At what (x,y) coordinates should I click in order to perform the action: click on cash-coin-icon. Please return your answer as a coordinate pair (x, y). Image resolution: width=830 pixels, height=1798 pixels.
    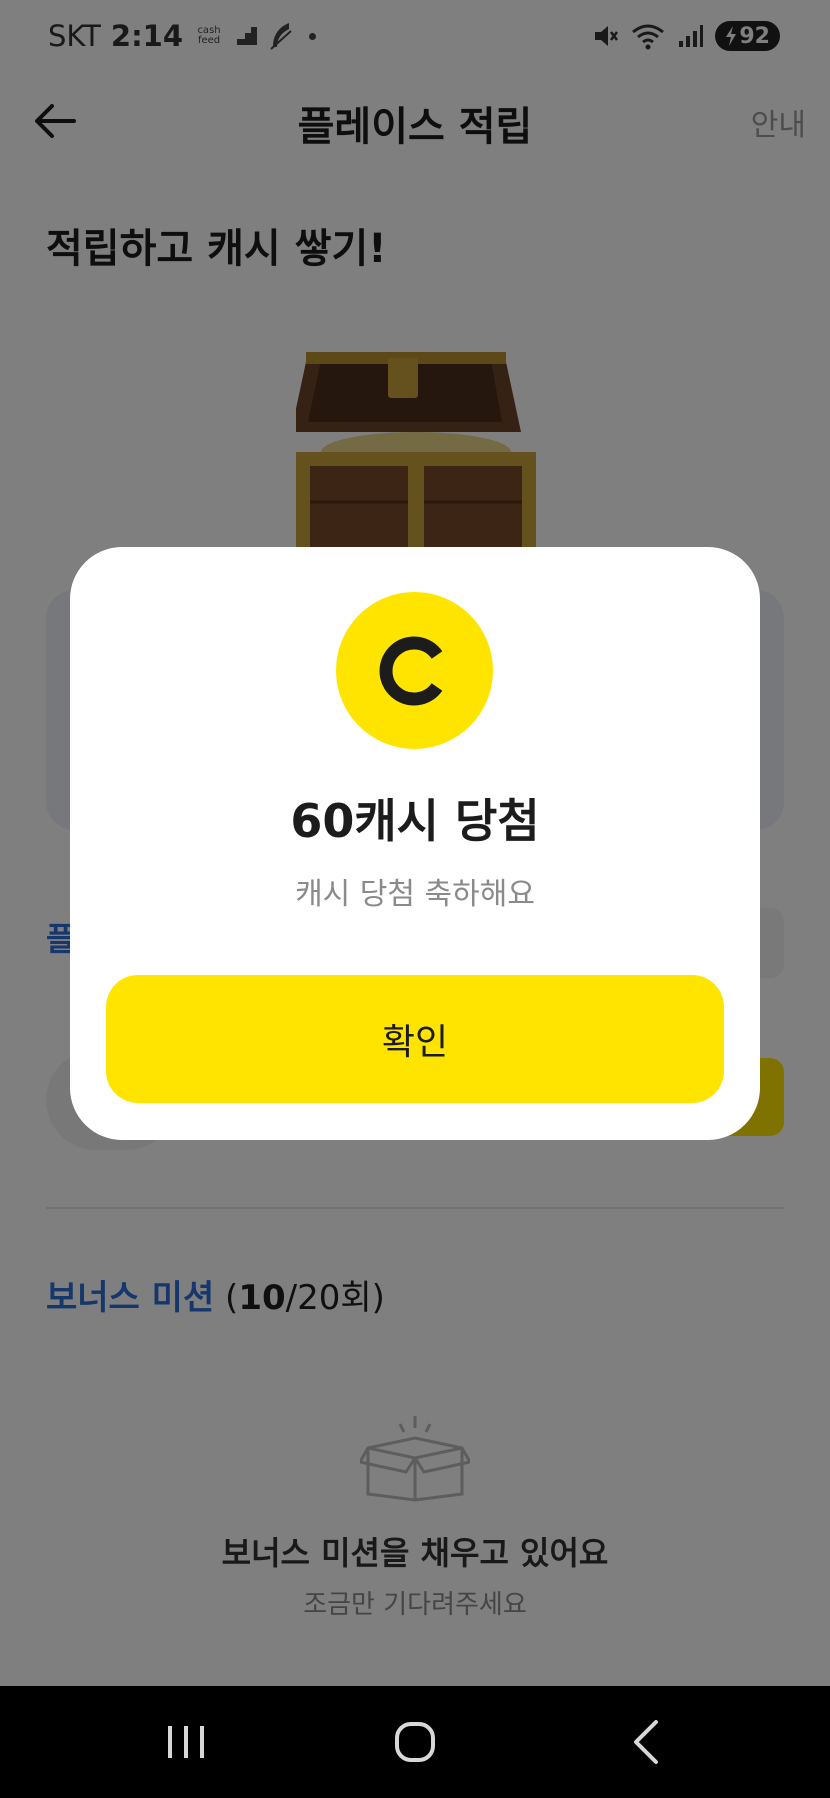
    Looking at the image, I should click on (414, 670).